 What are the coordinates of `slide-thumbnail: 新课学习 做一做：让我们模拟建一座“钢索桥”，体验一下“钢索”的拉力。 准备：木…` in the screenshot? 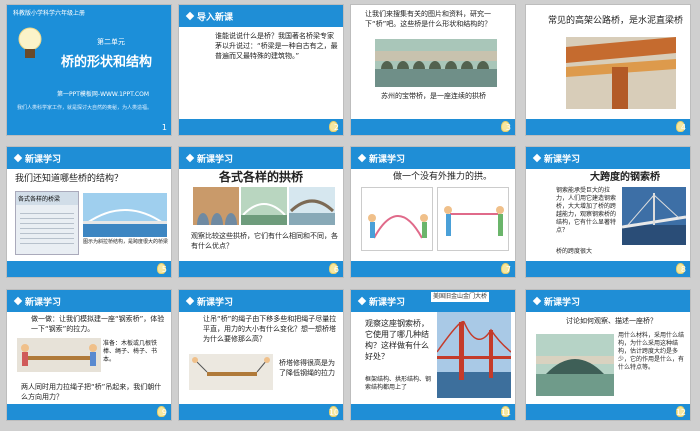 It's located at (89, 355).